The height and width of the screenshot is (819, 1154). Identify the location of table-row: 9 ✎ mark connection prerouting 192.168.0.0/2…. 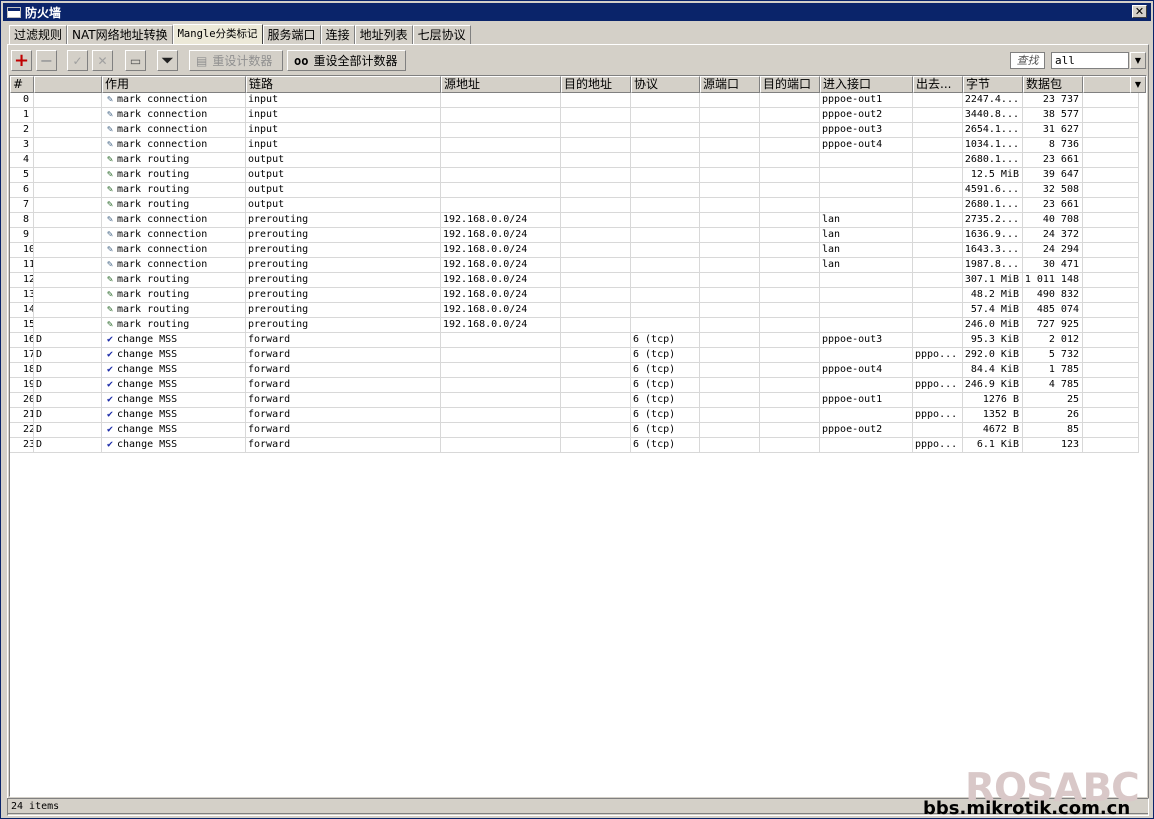
(574, 235).